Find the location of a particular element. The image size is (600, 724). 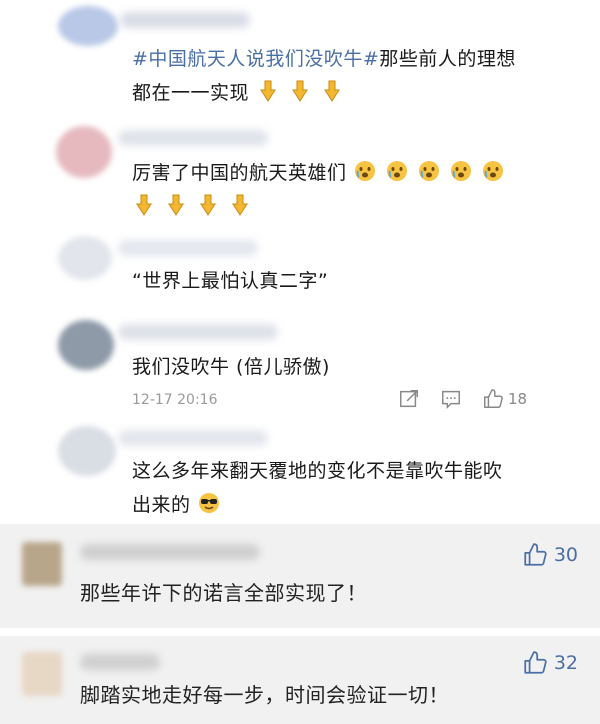

comment-actions: 18 is located at coordinates (462, 399).